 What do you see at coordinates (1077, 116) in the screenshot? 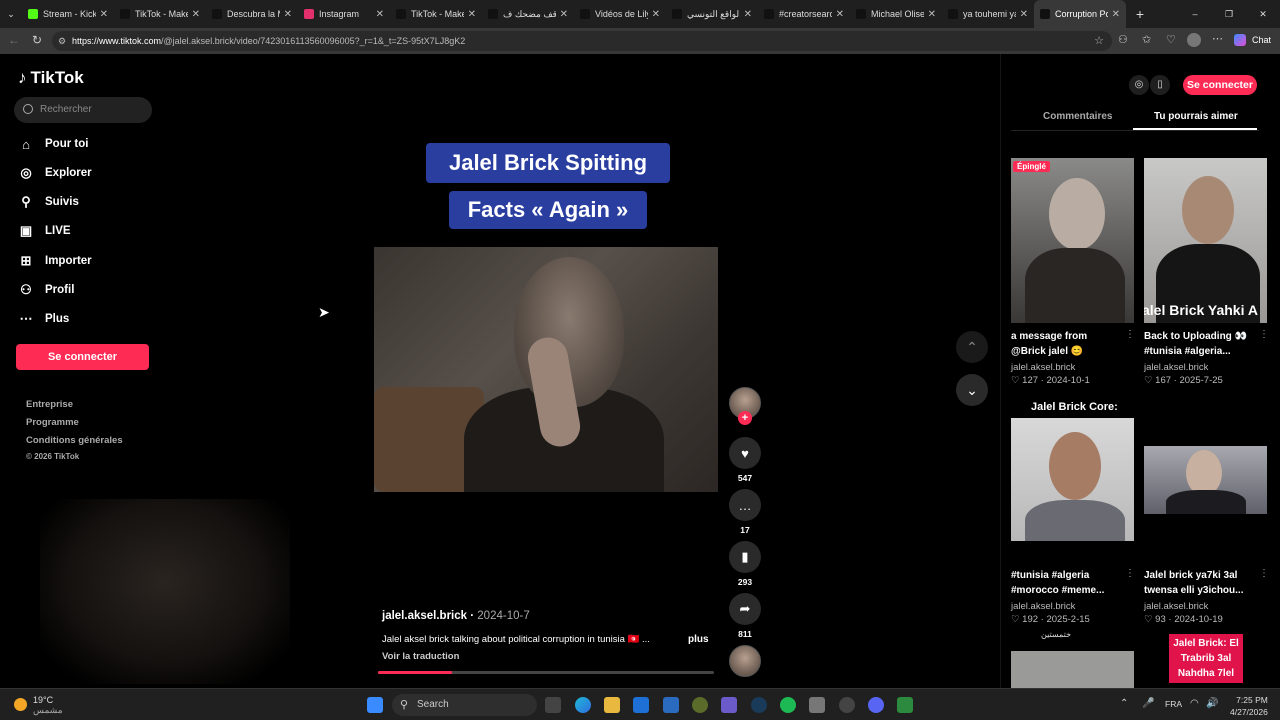
I see `tab-commentaires: Commentaires` at bounding box center [1077, 116].